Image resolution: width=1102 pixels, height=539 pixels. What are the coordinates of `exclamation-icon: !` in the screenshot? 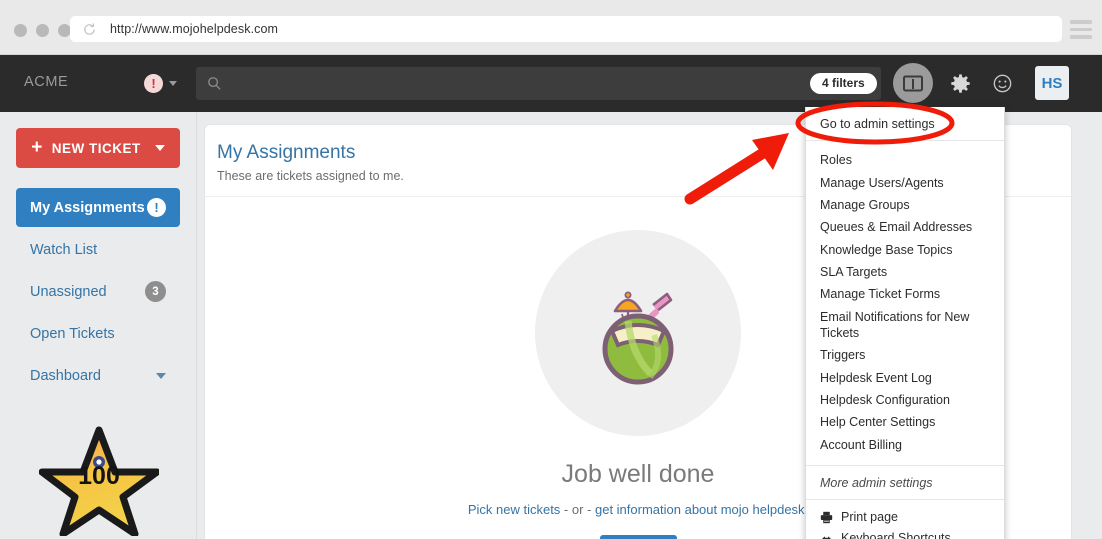 It's located at (153, 83).